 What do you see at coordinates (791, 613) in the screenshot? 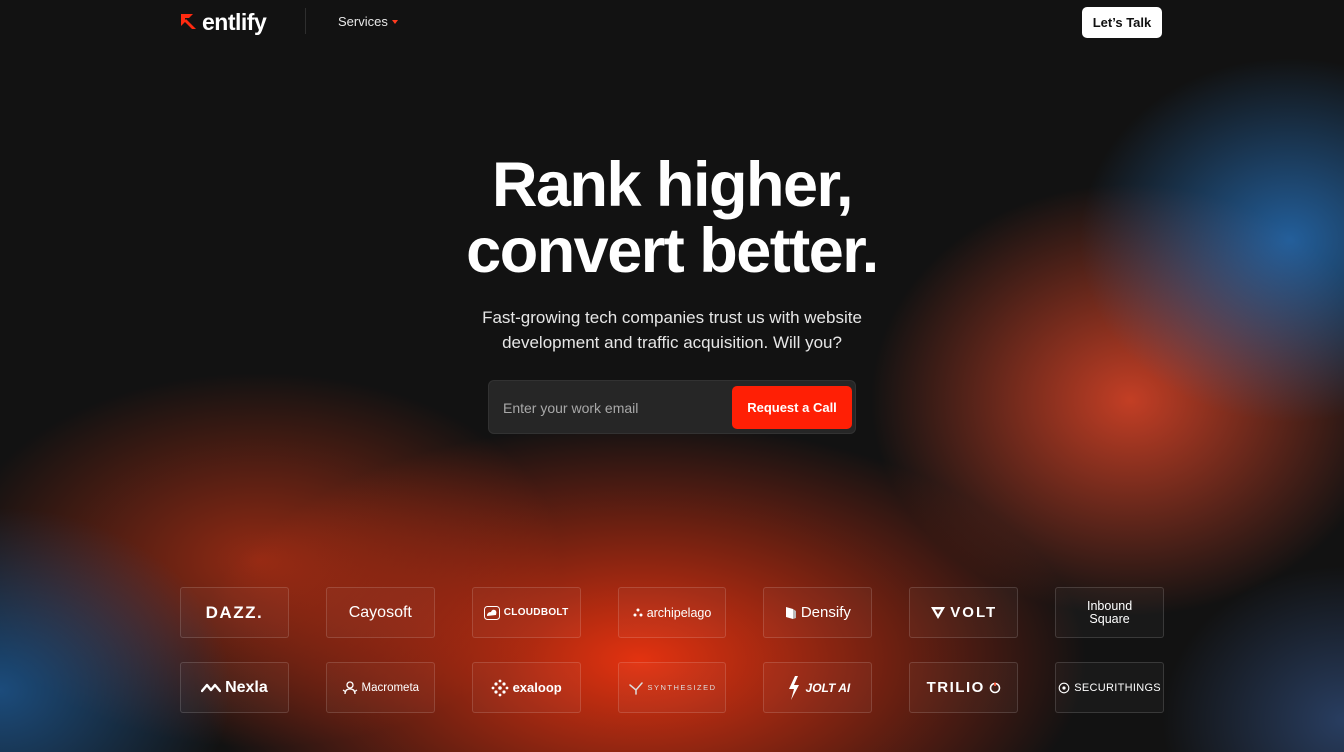
I see `densify-icon` at bounding box center [791, 613].